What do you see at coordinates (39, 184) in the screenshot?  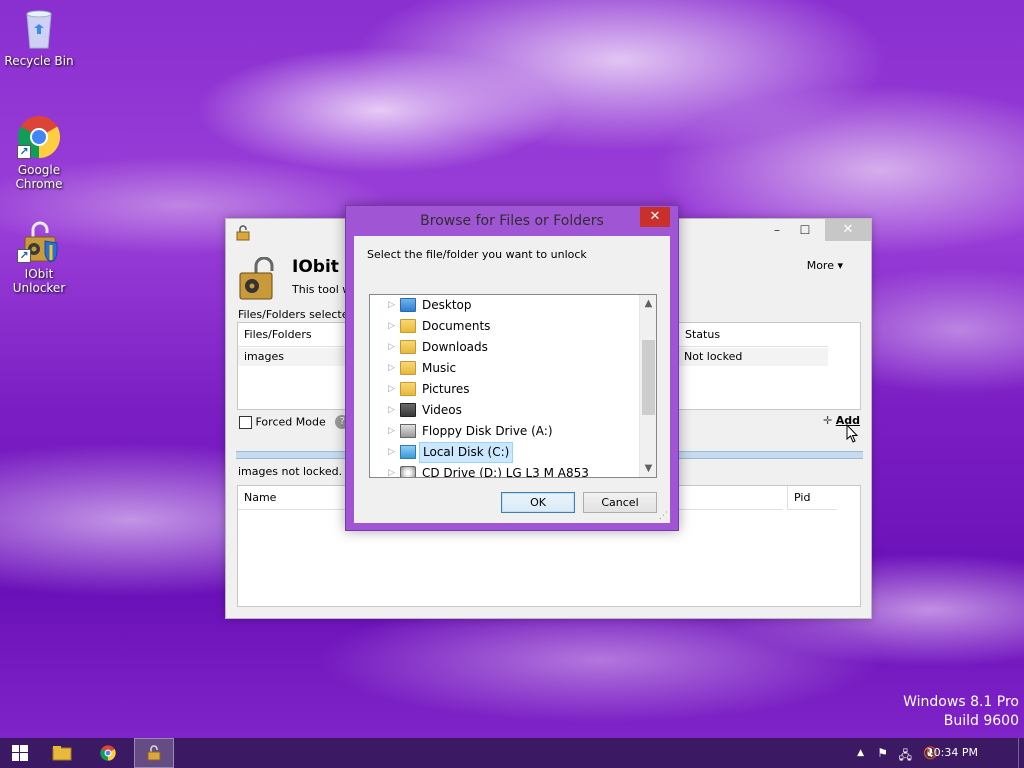 I see `desktop-icon-label: Chrome` at bounding box center [39, 184].